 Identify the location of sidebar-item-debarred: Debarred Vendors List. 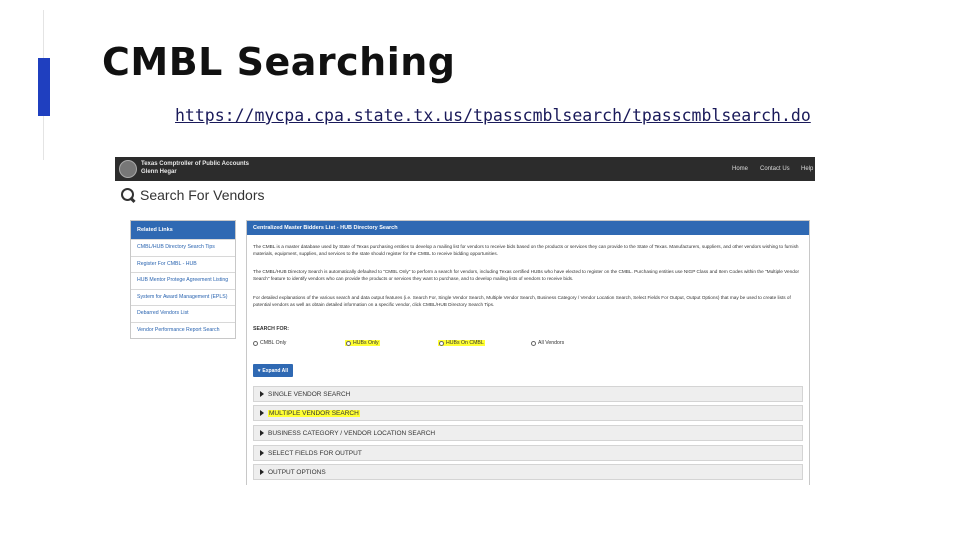
(183, 313).